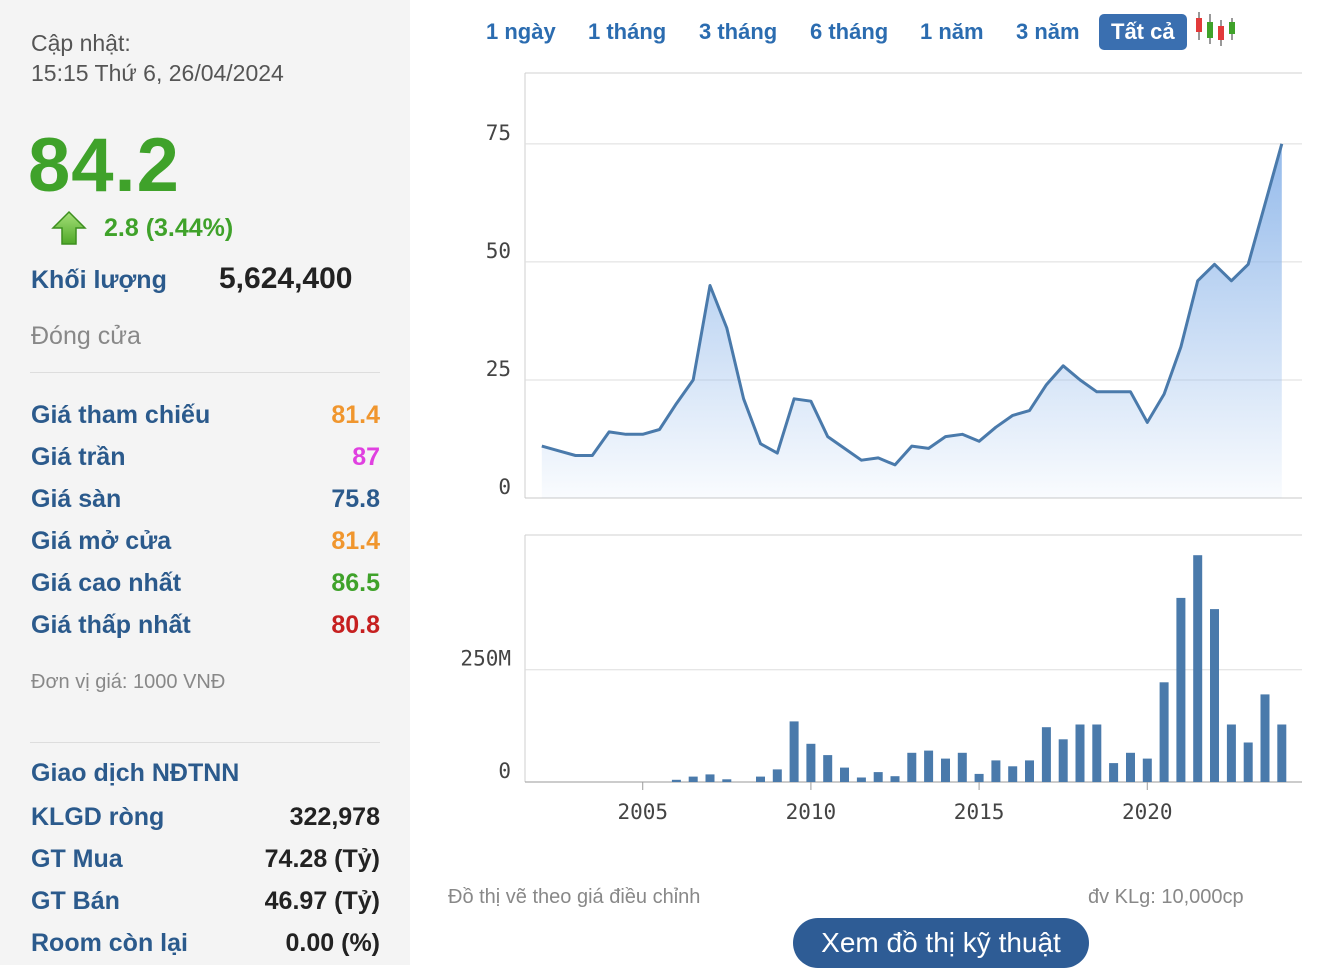  I want to click on x-tick-label: 2020, so click(1147, 812).